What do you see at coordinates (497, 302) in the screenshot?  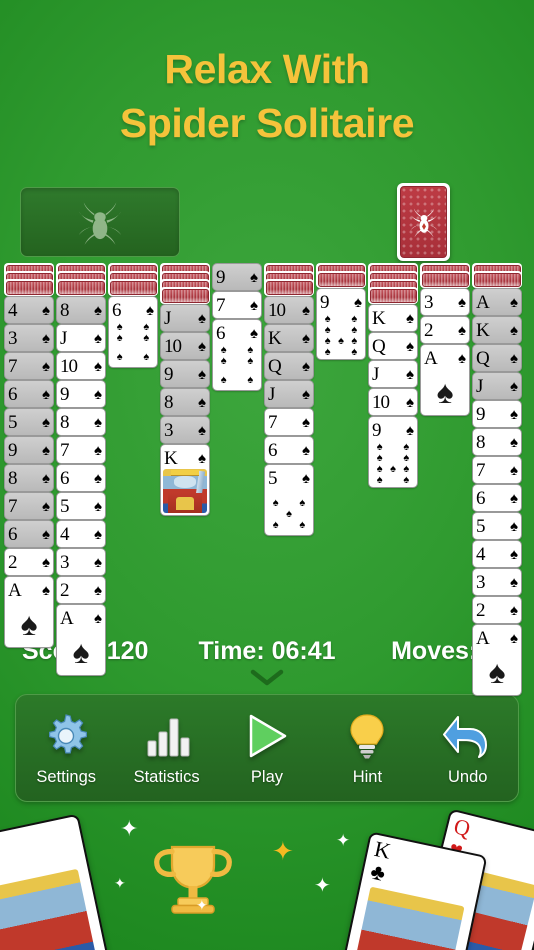 I see `card-A-spades: A ♠` at bounding box center [497, 302].